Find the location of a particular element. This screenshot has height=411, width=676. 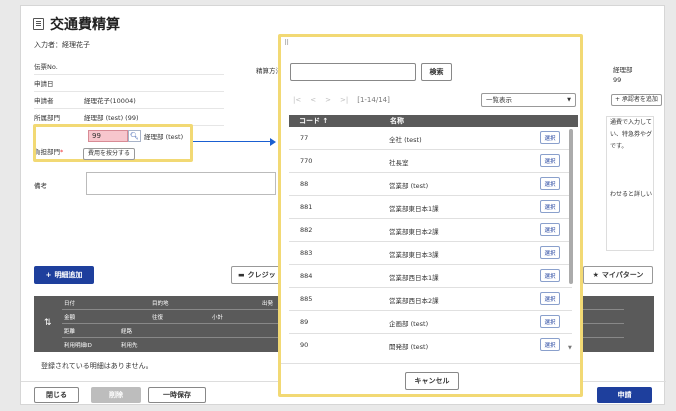

dept-code: 882 is located at coordinates (306, 230).